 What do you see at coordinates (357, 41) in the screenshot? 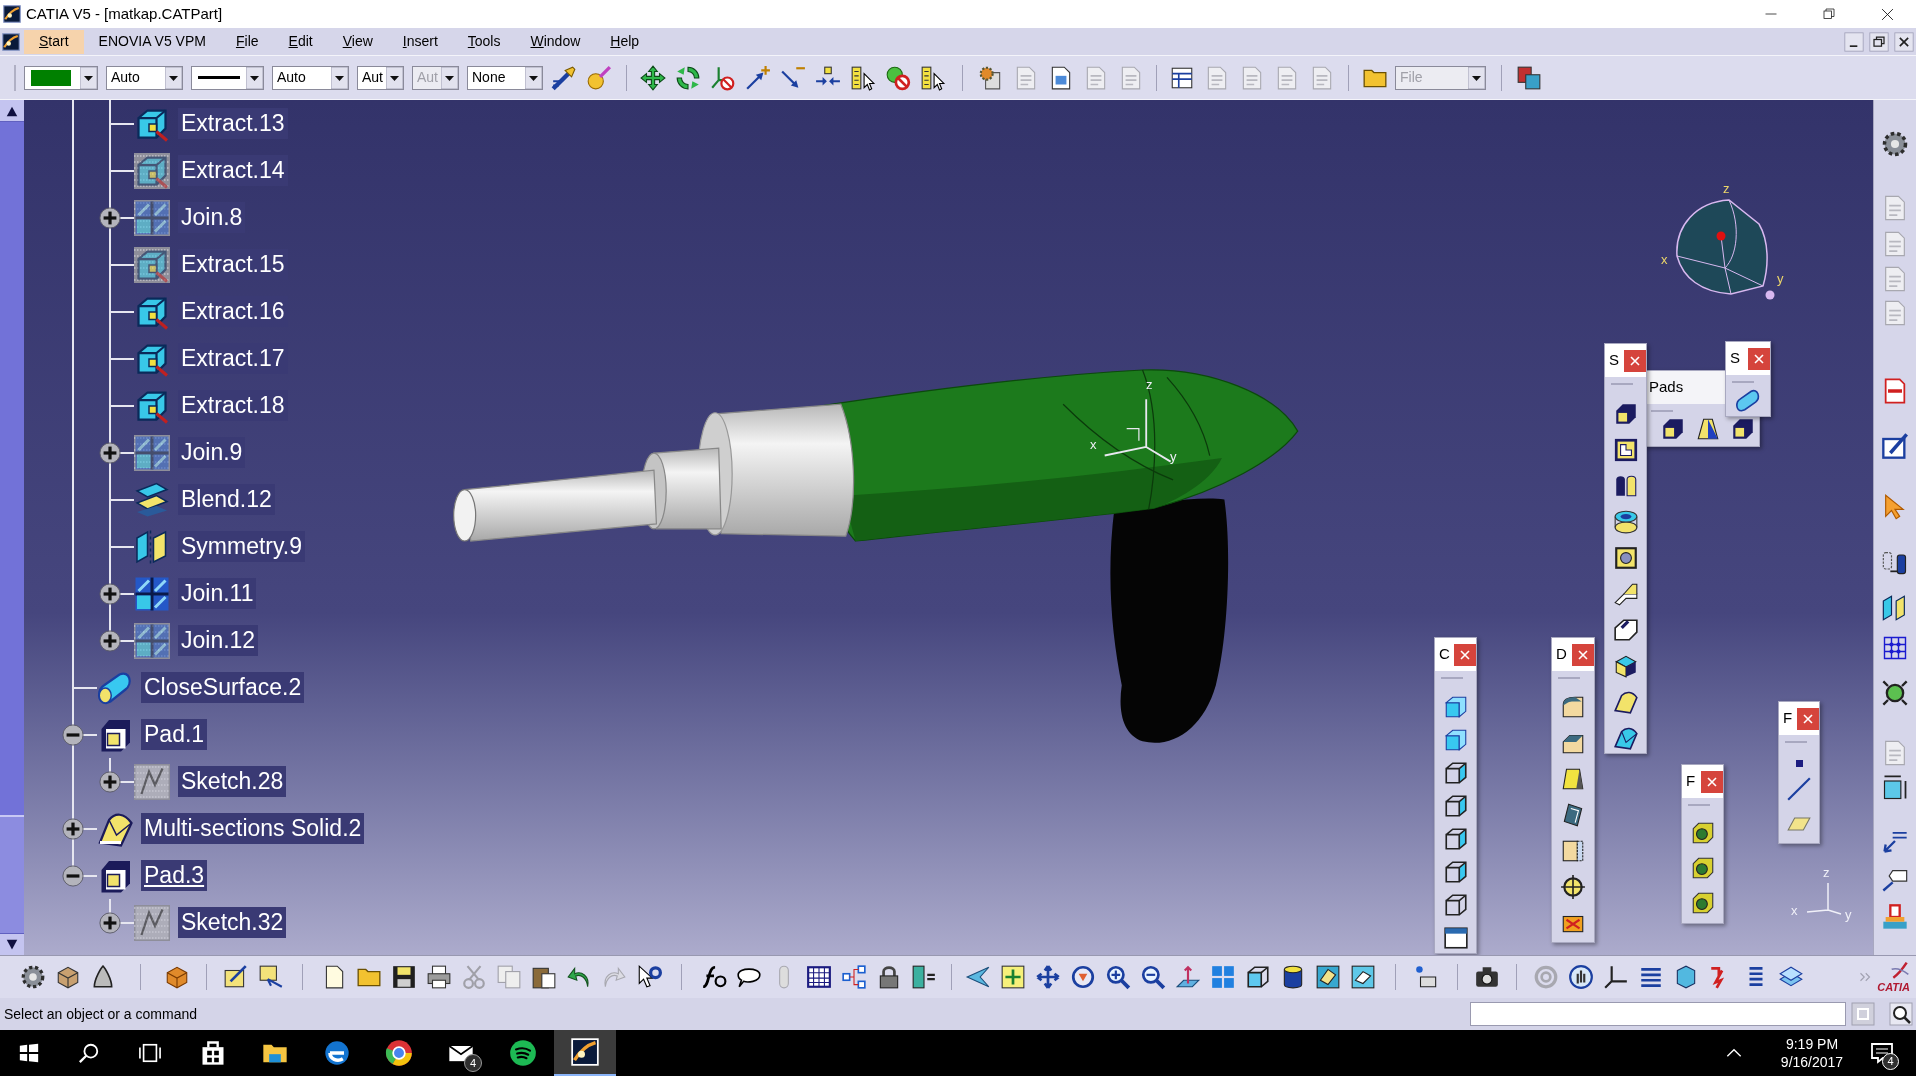
I see `menu-item: View` at bounding box center [357, 41].